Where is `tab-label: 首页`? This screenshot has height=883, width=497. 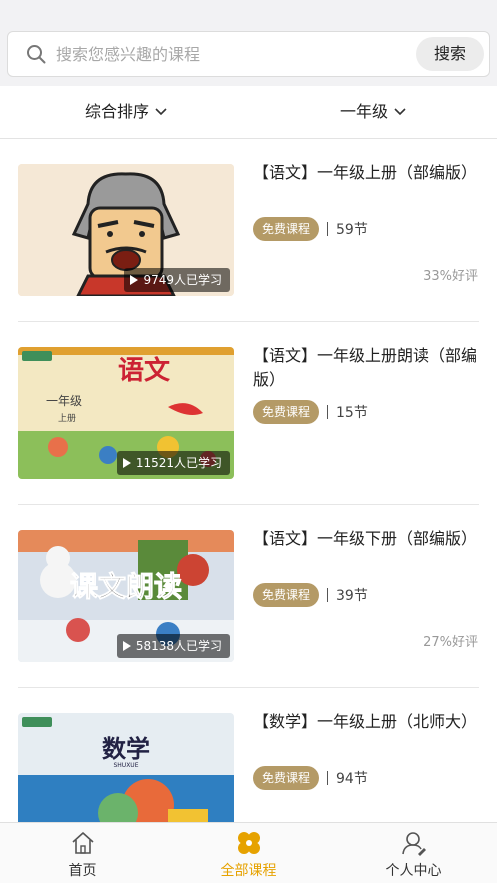 tab-label: 首页 is located at coordinates (82, 871).